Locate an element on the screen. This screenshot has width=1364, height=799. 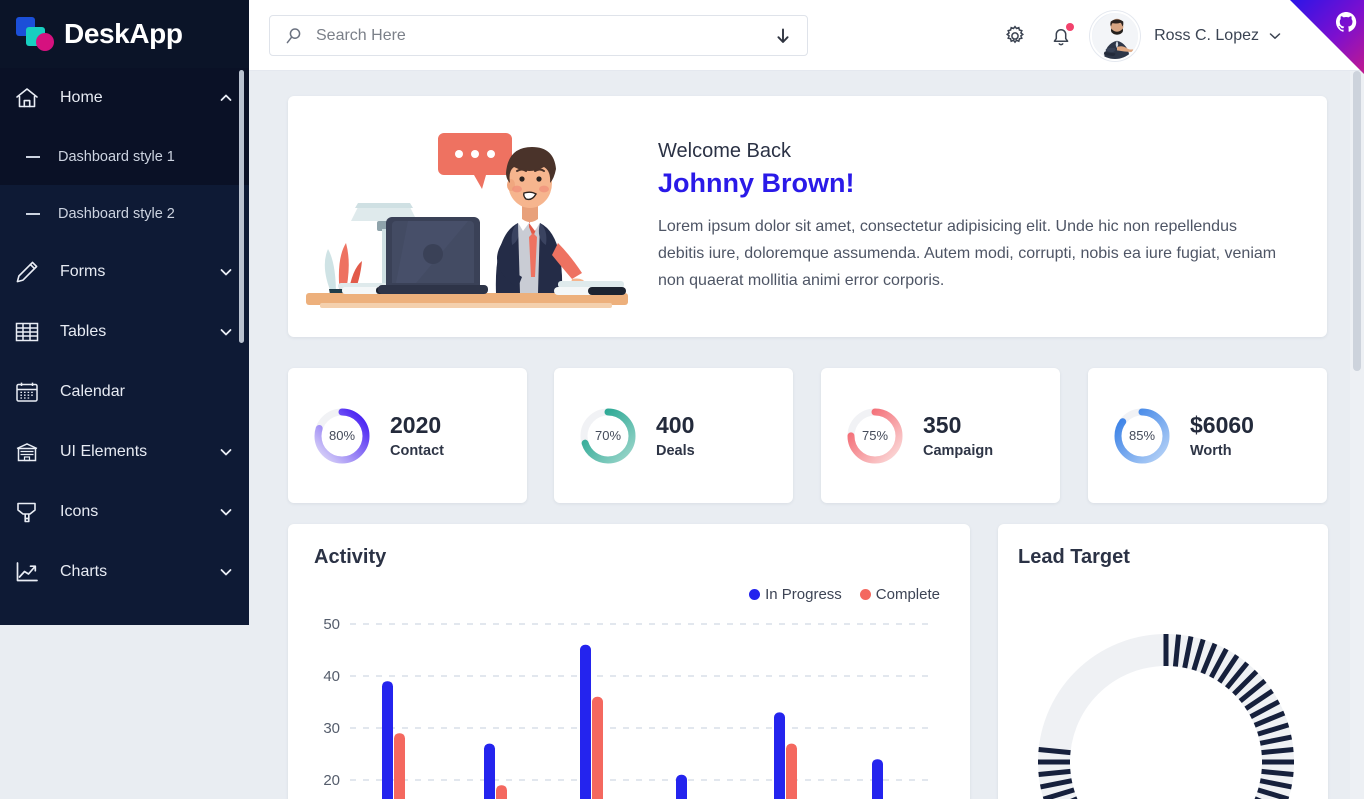
search-box is located at coordinates (538, 35).